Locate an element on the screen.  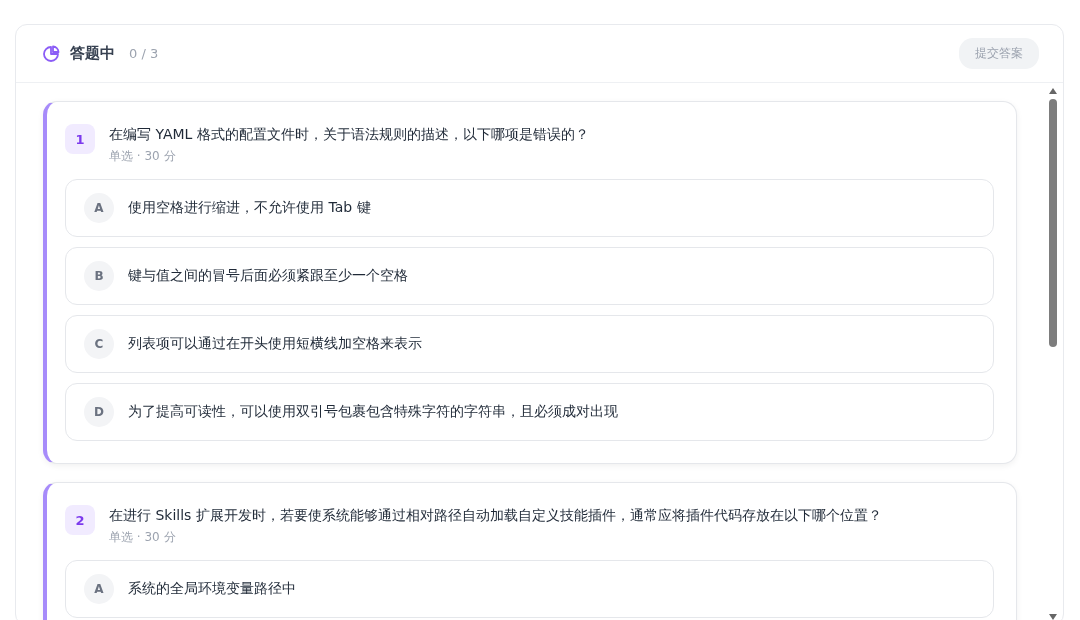
option-letter: C is located at coordinates (99, 344).